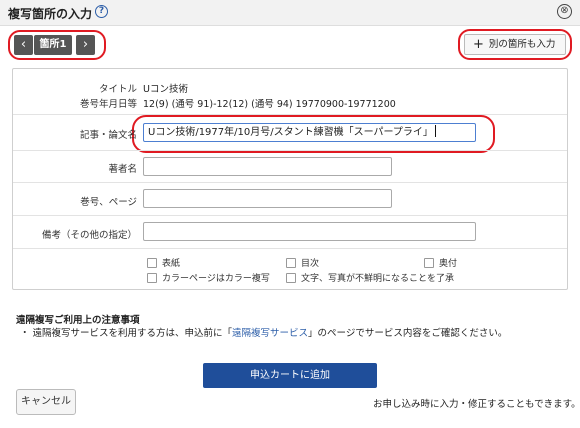 The height and width of the screenshot is (428, 580). I want to click on prev-location-button: ‹, so click(23, 45).